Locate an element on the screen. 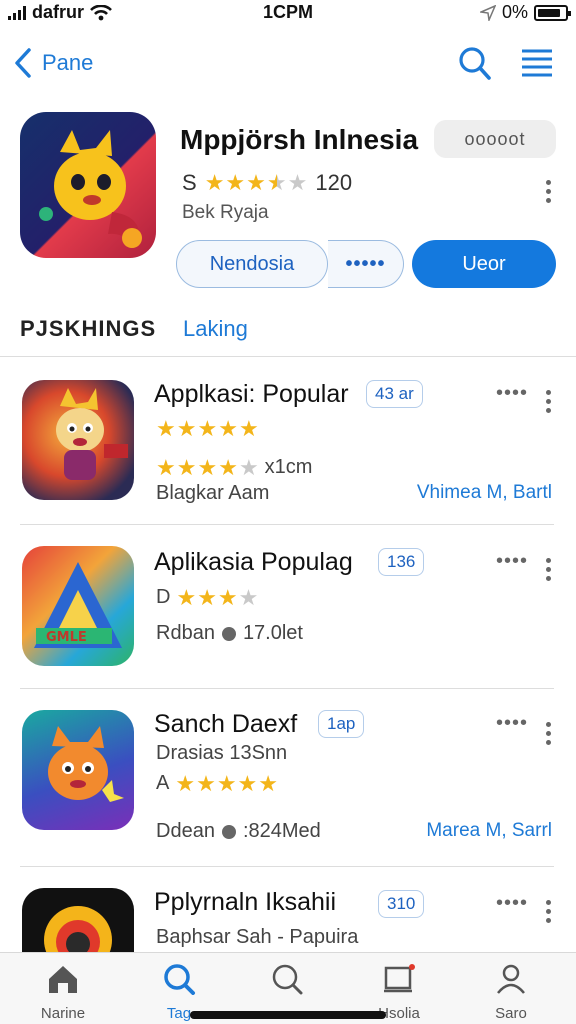 This screenshot has width=576, height=1024. app-title: Pplyrnaln Iksahii is located at coordinates (245, 902).